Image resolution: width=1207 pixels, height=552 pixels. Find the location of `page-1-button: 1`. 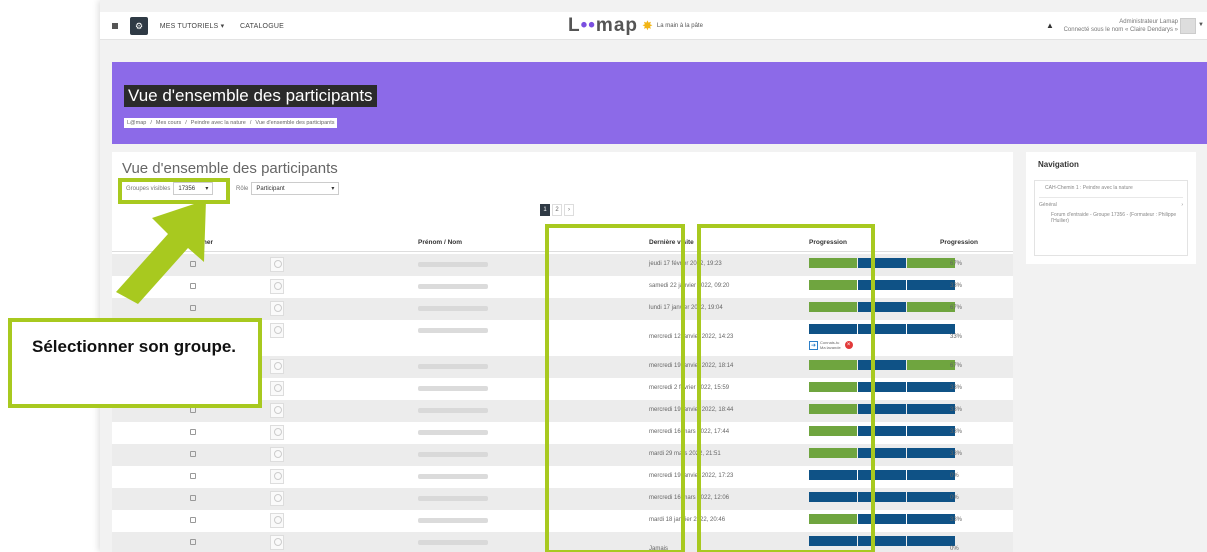

page-1-button: 1 is located at coordinates (545, 210).